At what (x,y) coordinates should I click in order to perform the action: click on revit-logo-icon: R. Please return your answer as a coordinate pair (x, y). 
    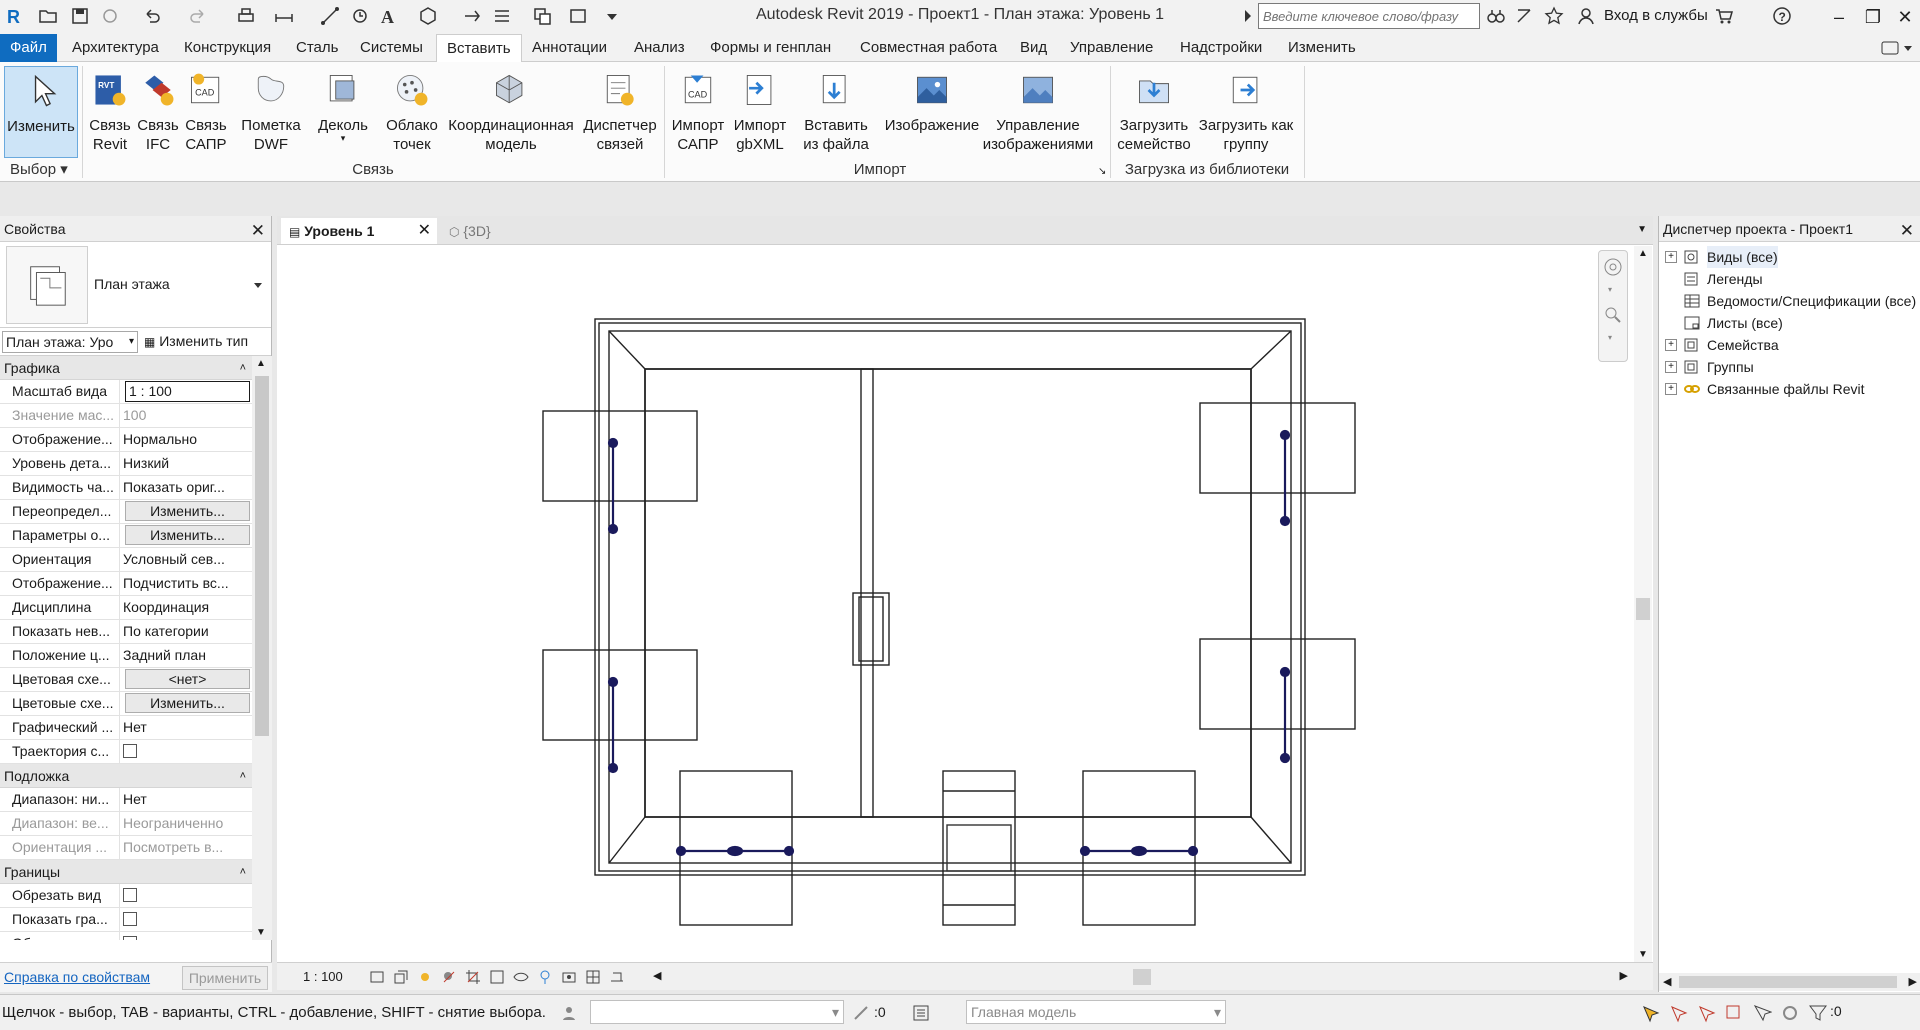
    Looking at the image, I should click on (14, 16).